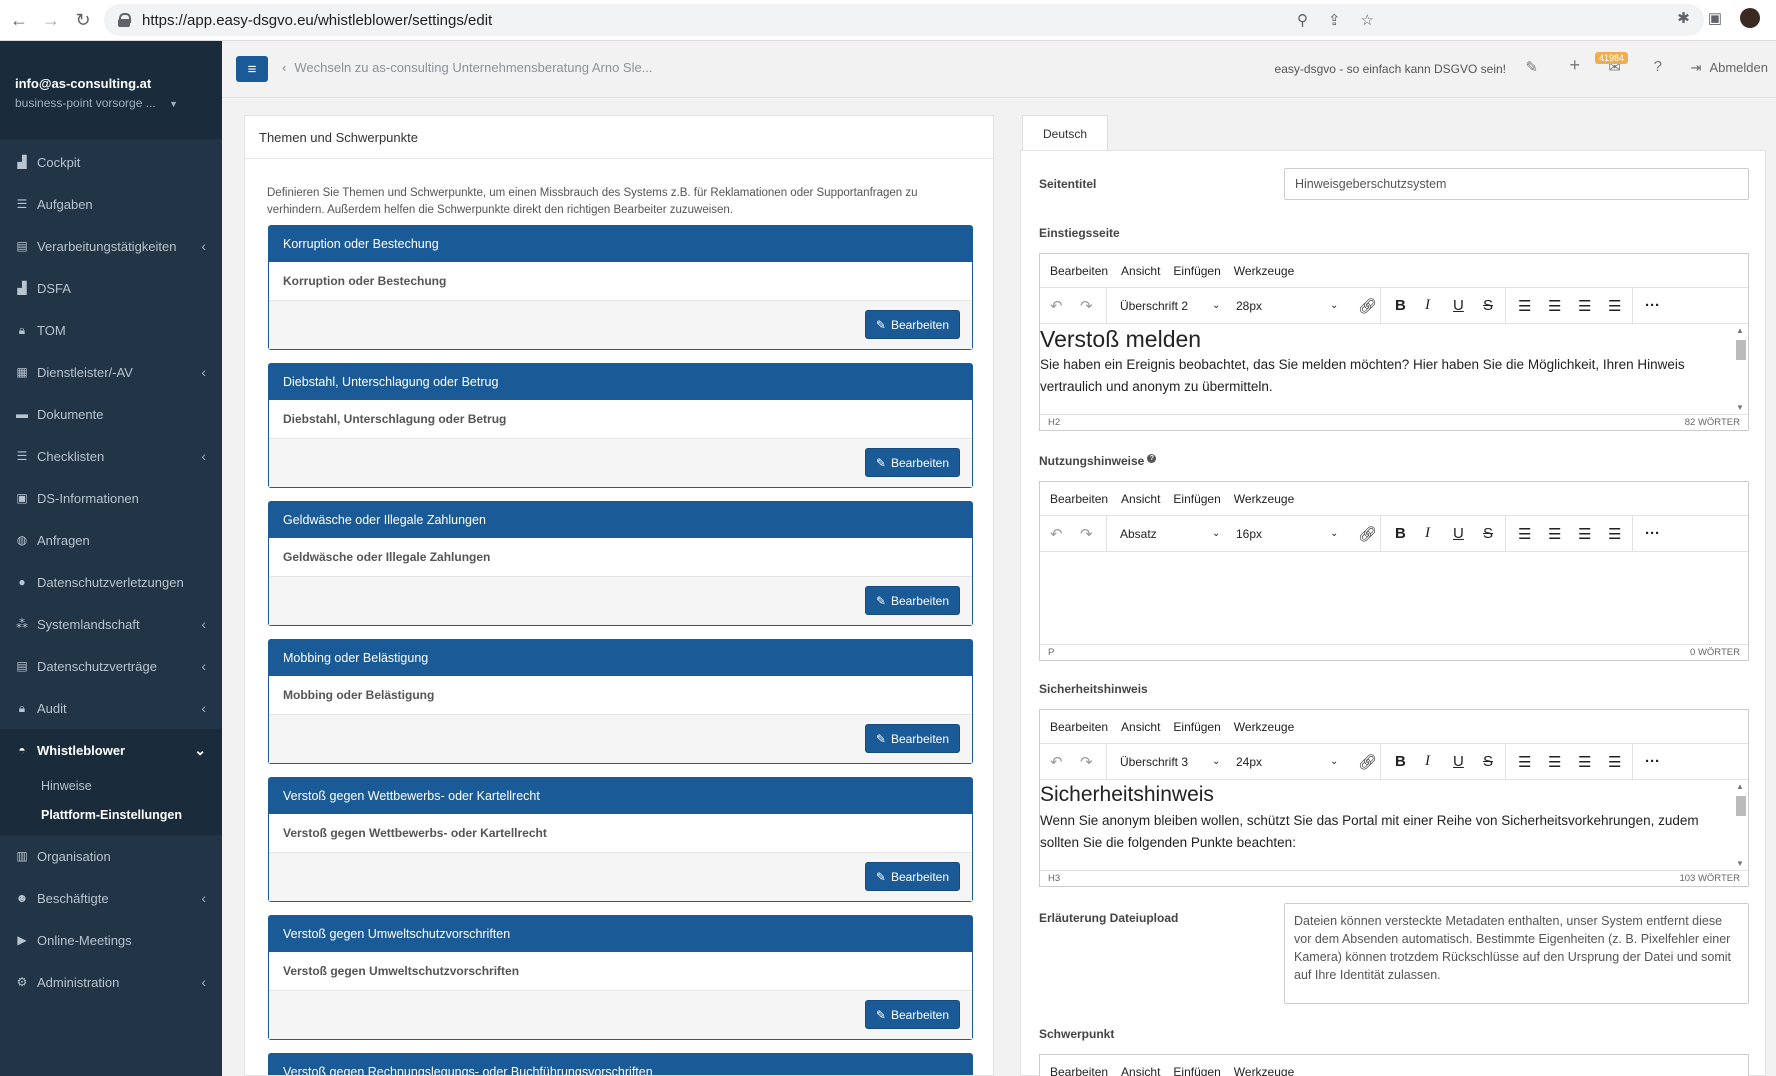 The image size is (1776, 1076). Describe the element at coordinates (111, 814) in the screenshot. I see `sidebar-subitem-plattform-einstellungen: Plattform-Einstellungen` at that location.